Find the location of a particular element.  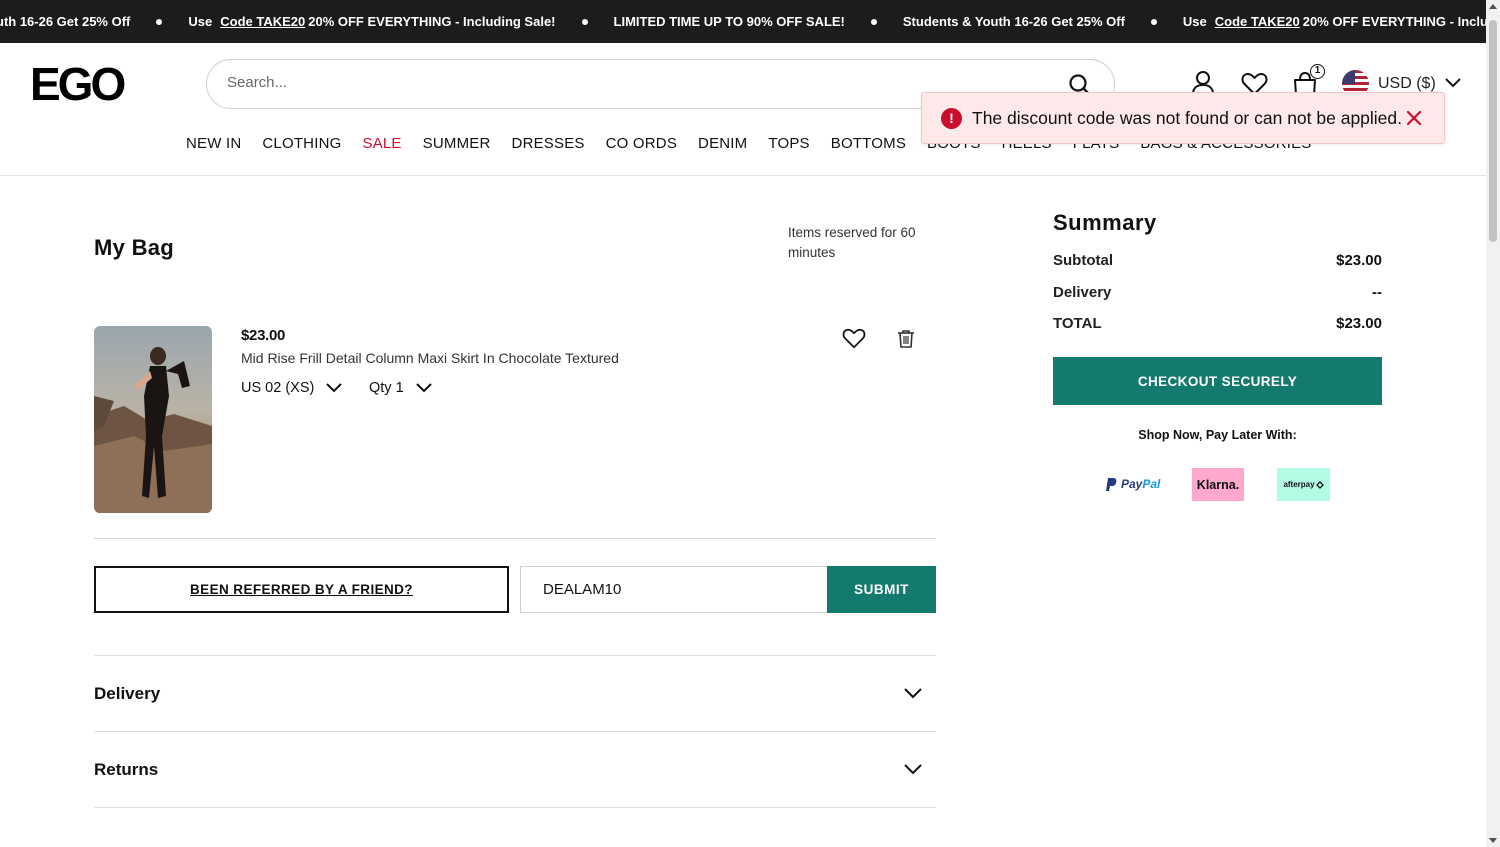

page-title: My Bag is located at coordinates (134, 247).